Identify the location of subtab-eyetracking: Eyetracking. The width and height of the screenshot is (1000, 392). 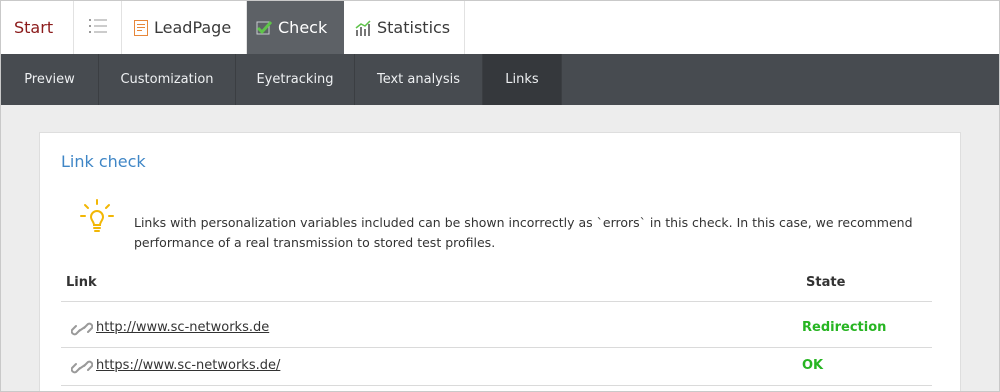
(295, 79).